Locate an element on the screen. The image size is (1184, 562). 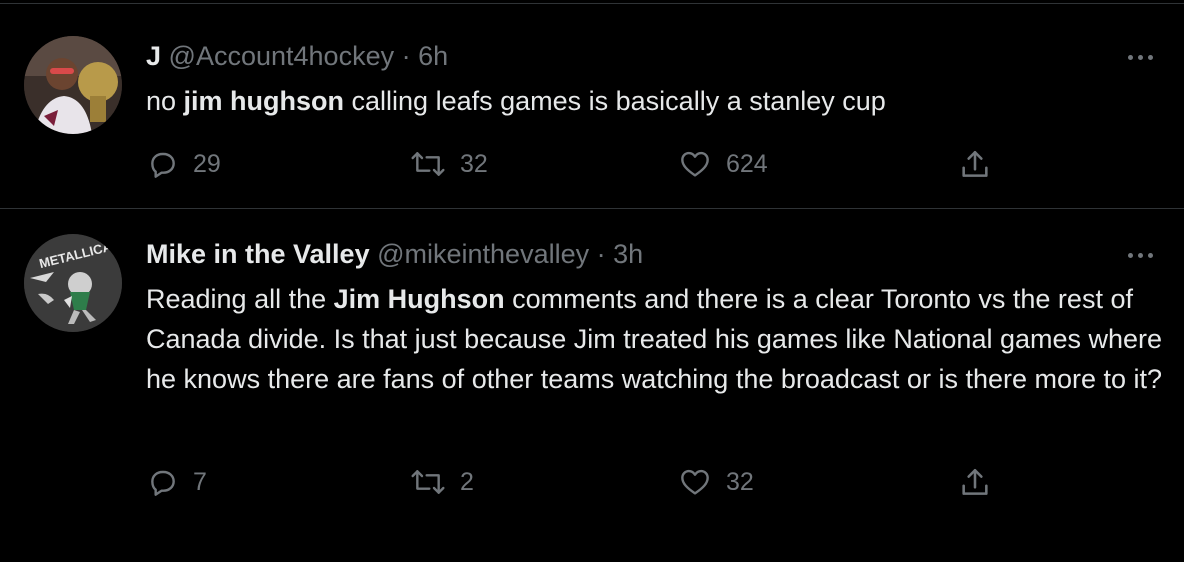
retweet-button: 2 is located at coordinates (442, 482).